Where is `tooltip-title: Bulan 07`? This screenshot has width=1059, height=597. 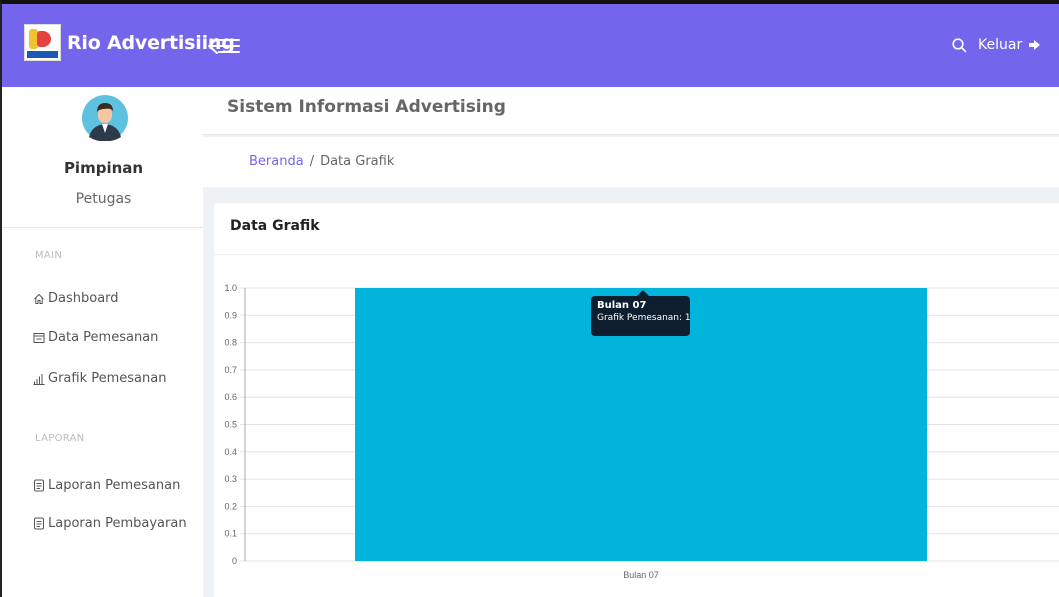 tooltip-title: Bulan 07 is located at coordinates (622, 305).